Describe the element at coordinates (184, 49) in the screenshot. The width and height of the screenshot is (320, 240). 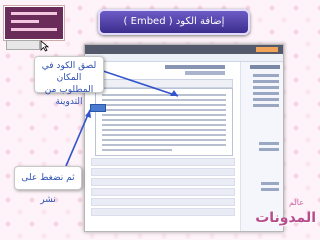
I see `blogger-top-bar` at that location.